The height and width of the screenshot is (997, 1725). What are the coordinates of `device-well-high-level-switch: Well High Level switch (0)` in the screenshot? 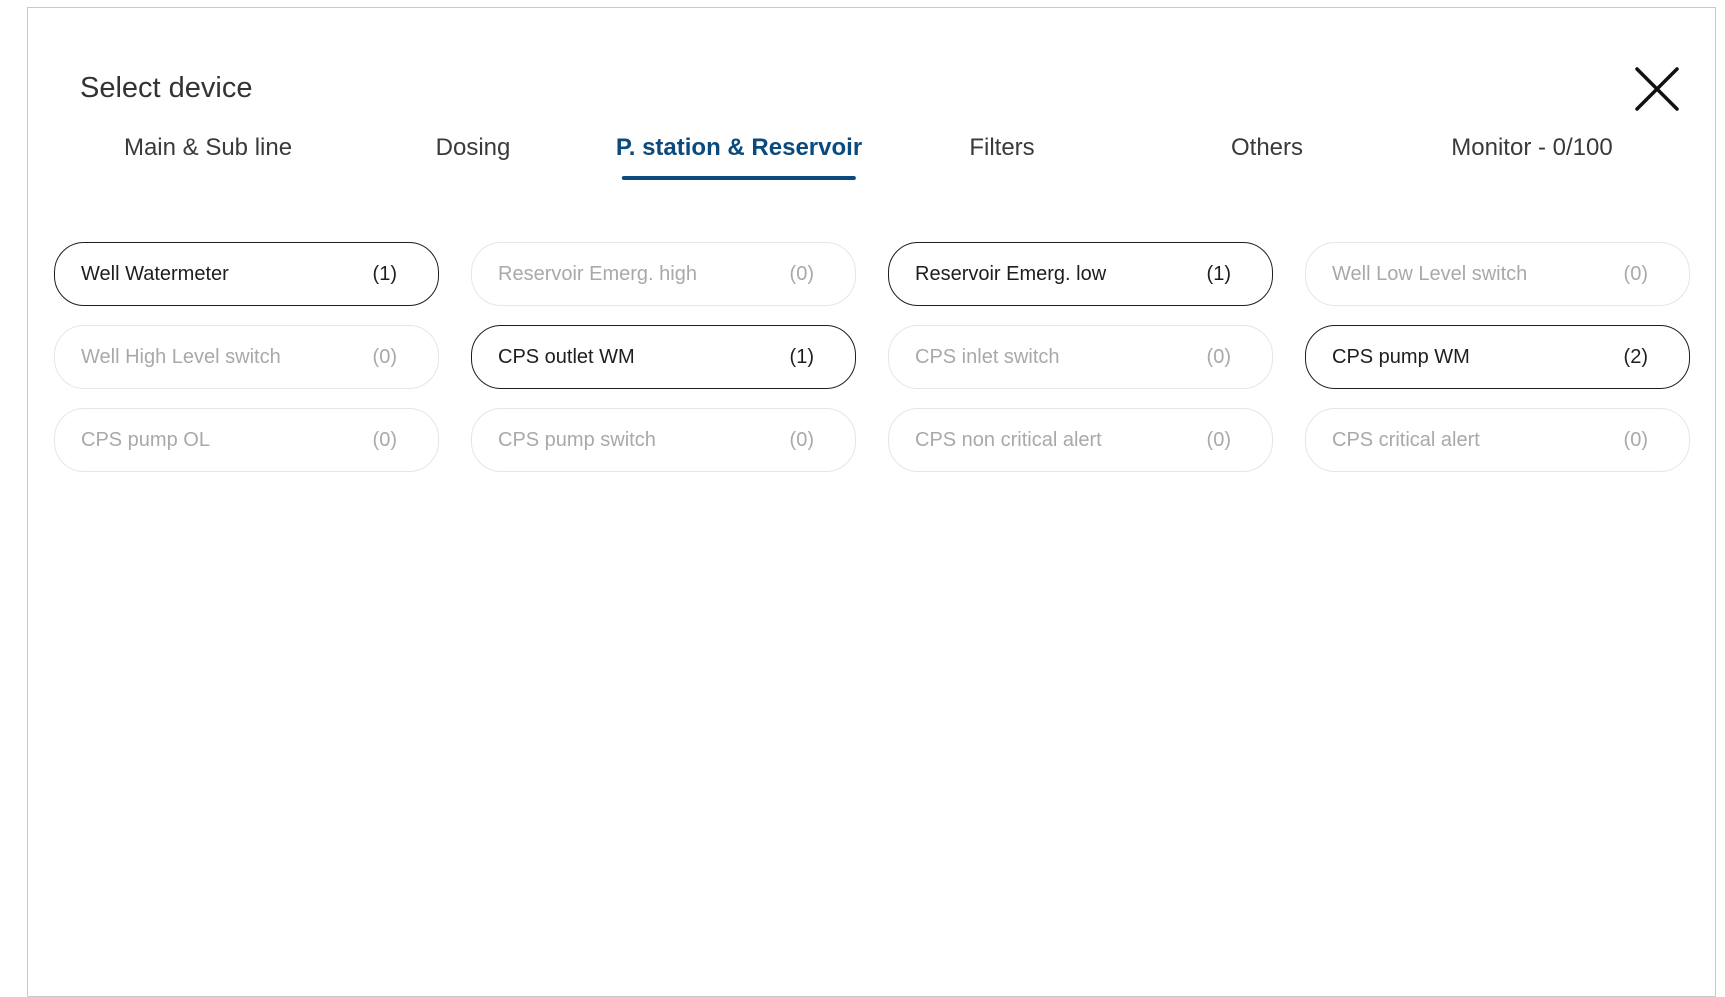 It's located at (246, 357).